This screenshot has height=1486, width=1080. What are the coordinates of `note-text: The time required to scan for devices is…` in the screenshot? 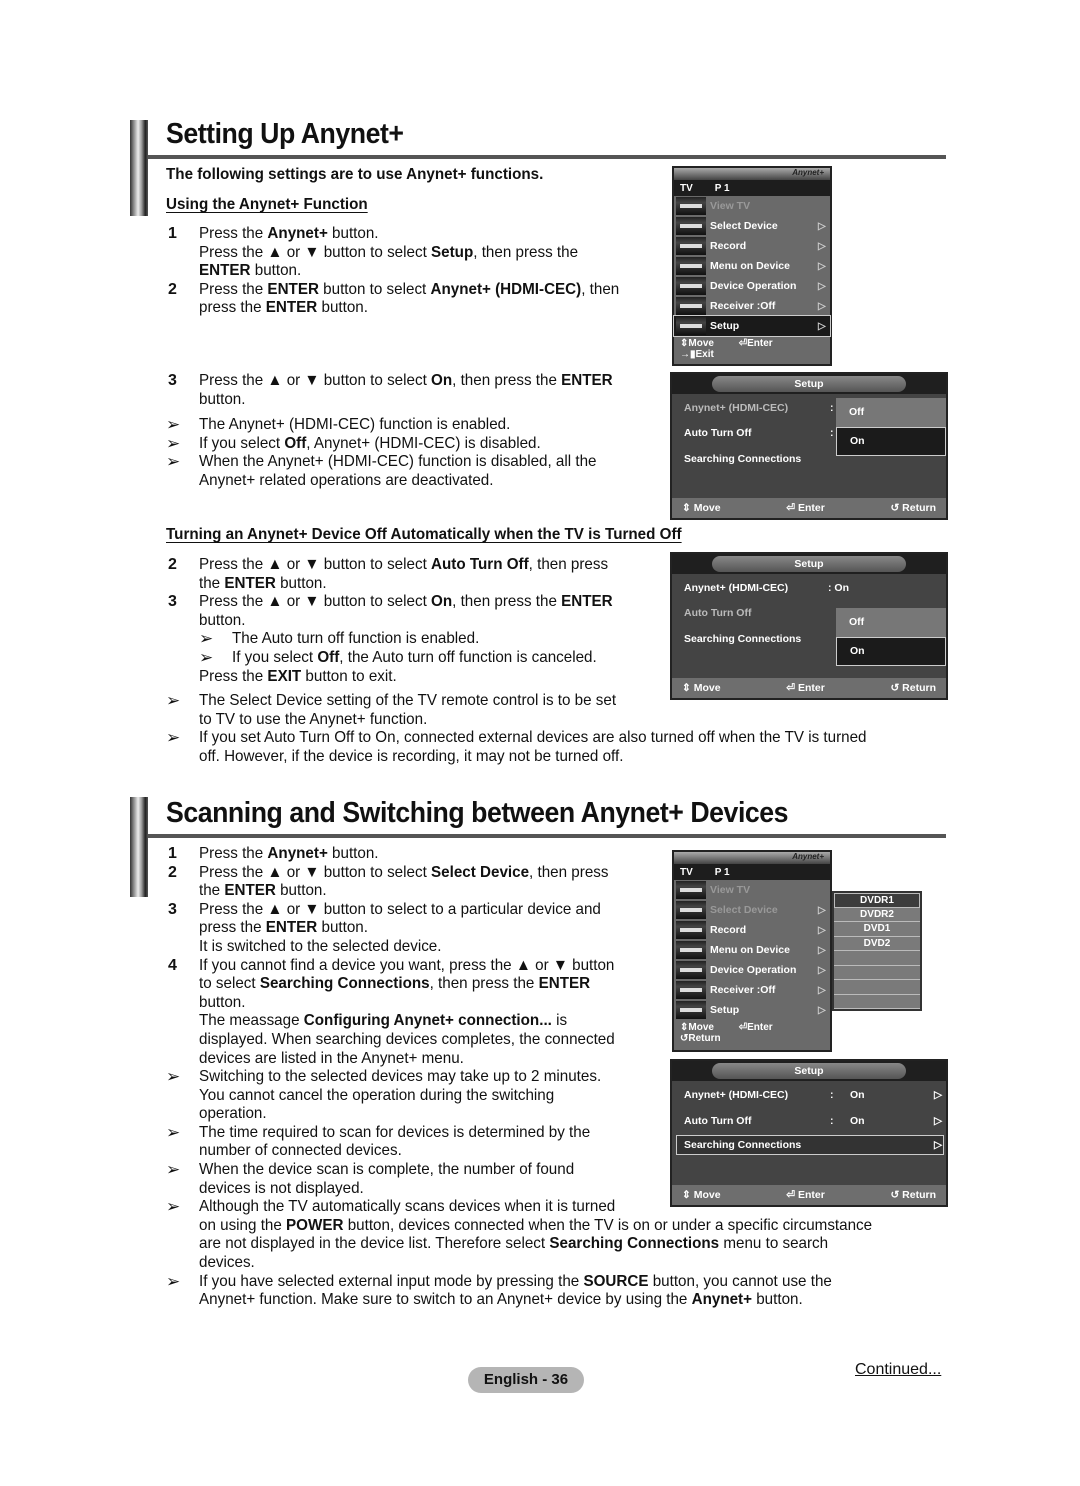 It's located at (395, 1132).